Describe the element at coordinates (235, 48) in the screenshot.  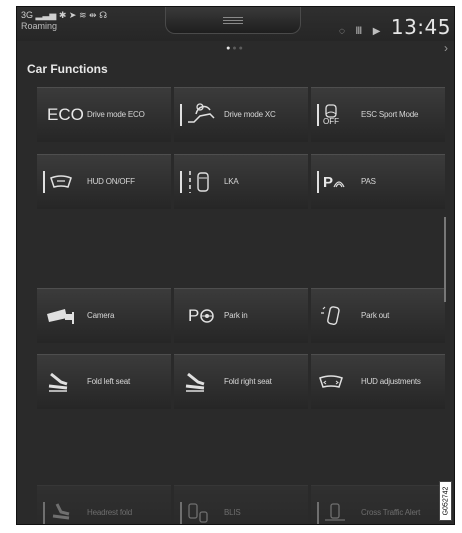
I see `page-indicator: ●●●` at that location.